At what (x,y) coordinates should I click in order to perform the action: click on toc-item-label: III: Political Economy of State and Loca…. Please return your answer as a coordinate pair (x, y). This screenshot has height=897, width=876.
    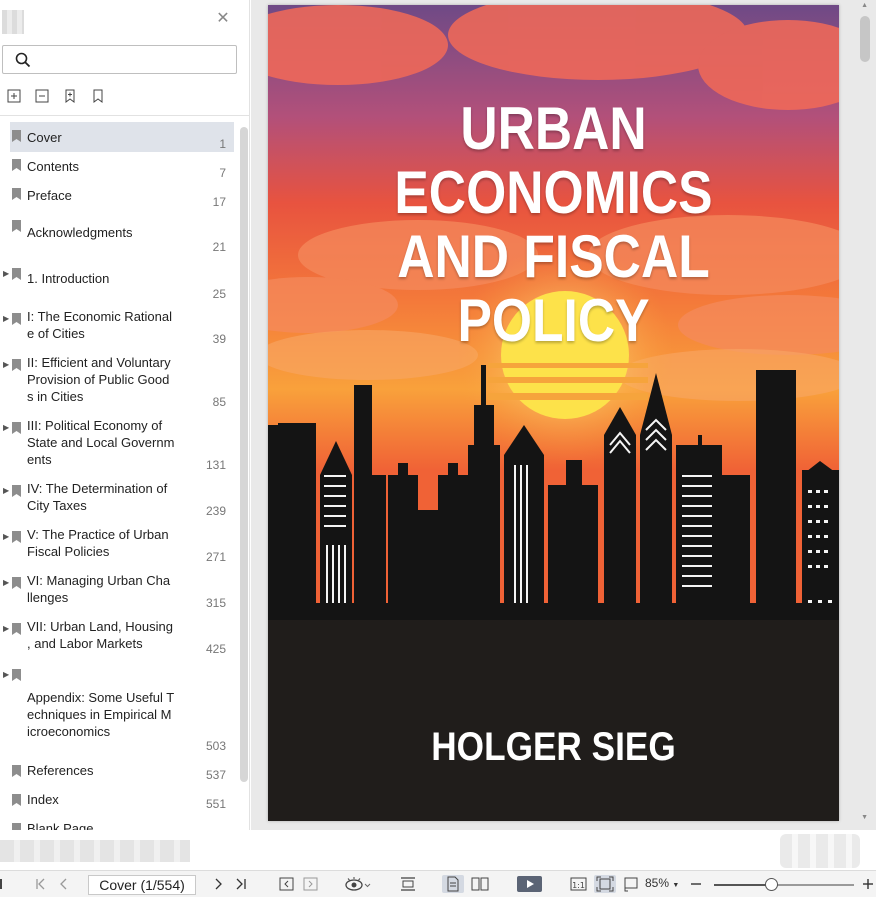
    Looking at the image, I should click on (101, 442).